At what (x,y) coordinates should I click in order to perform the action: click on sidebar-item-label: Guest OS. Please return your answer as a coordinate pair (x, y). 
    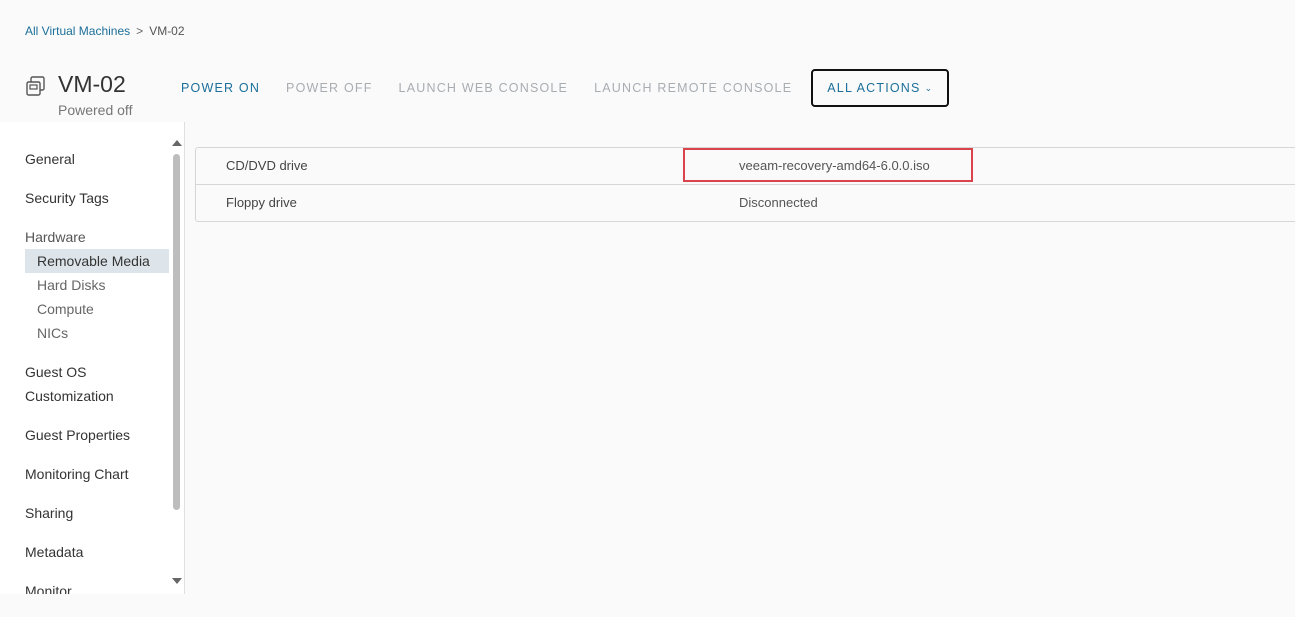
    Looking at the image, I should click on (56, 372).